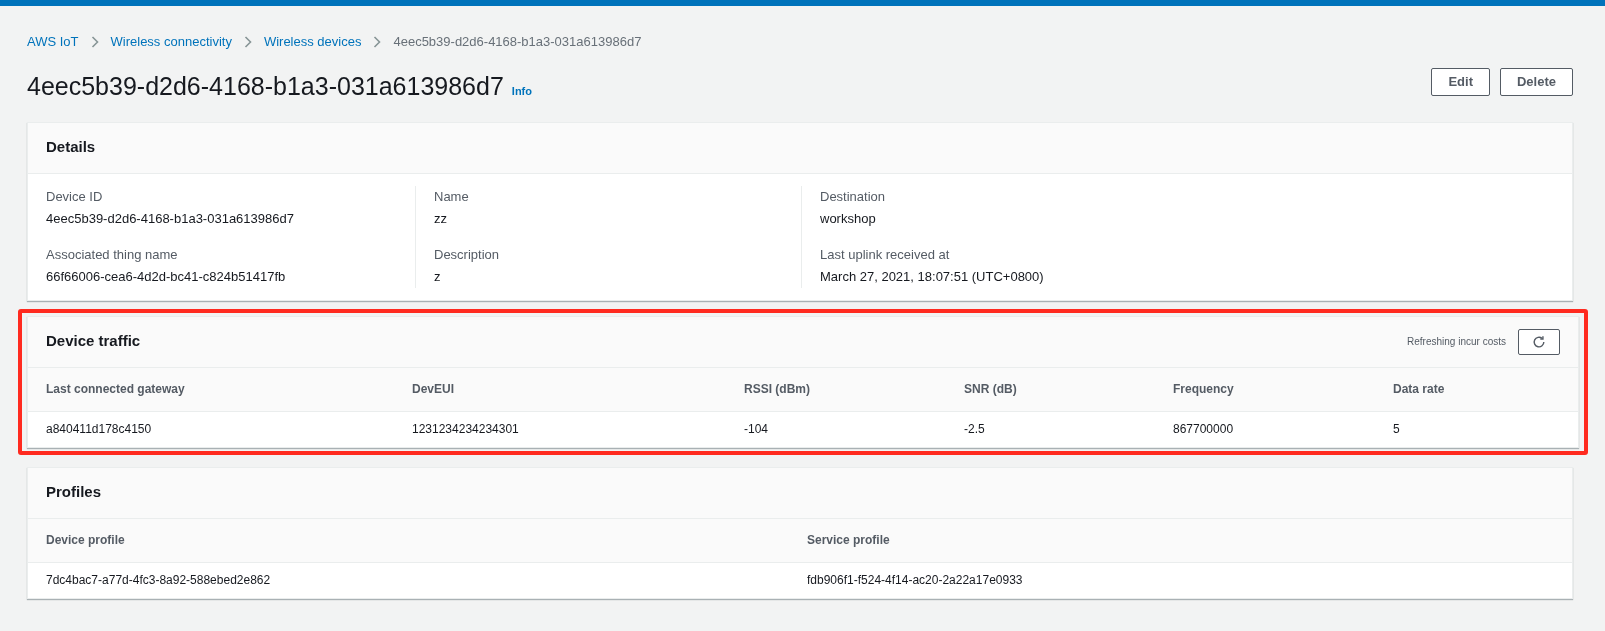 This screenshot has width=1605, height=631. What do you see at coordinates (166, 276) in the screenshot?
I see `field-value: 66f66006-cea6-4d2d-bc41-c824b51417fb` at bounding box center [166, 276].